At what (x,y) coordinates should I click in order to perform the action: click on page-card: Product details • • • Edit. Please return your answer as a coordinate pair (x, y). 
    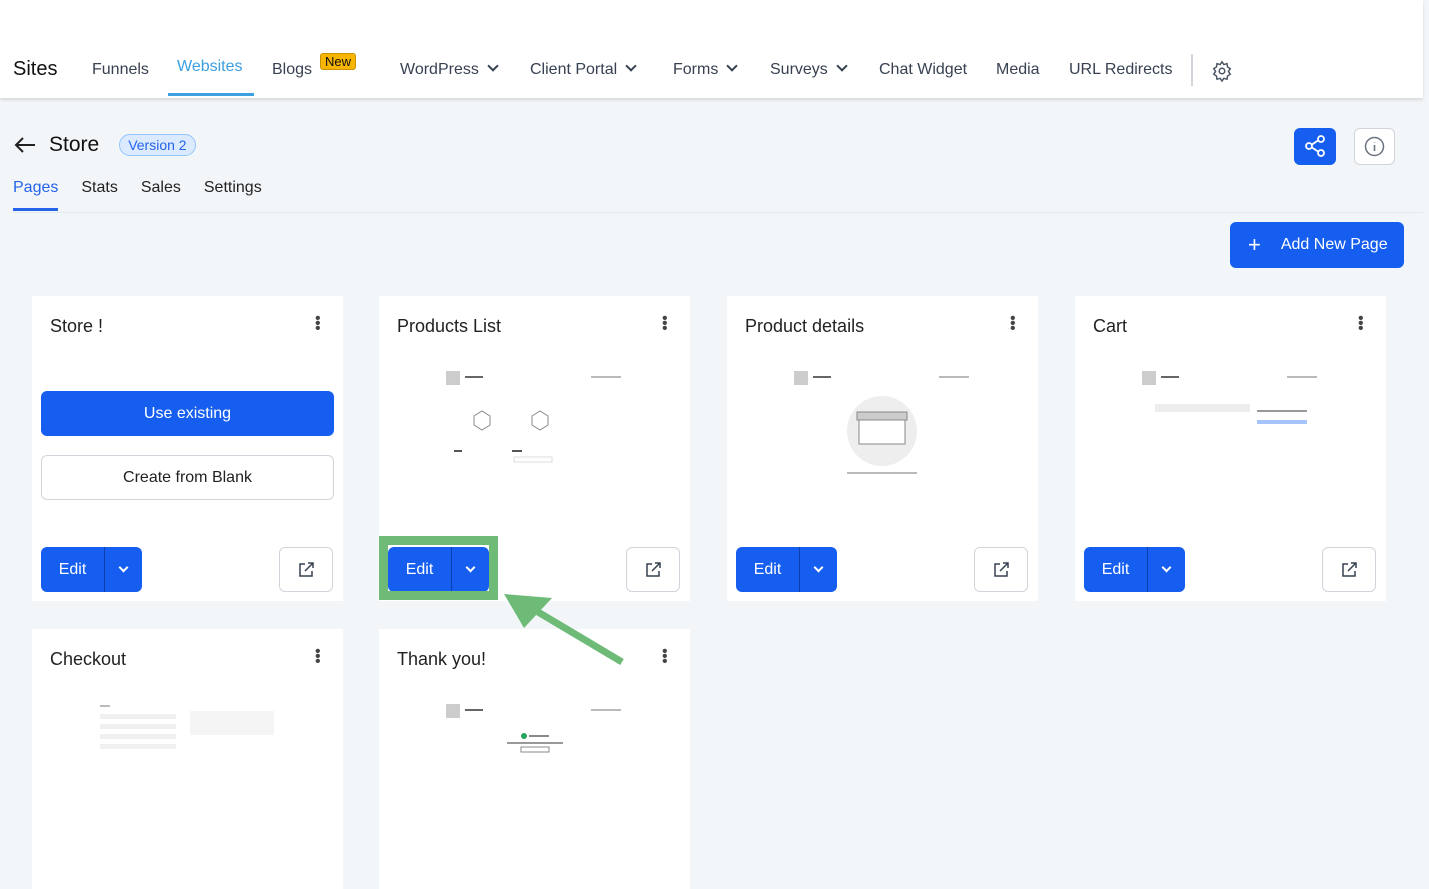
    Looking at the image, I should click on (882, 448).